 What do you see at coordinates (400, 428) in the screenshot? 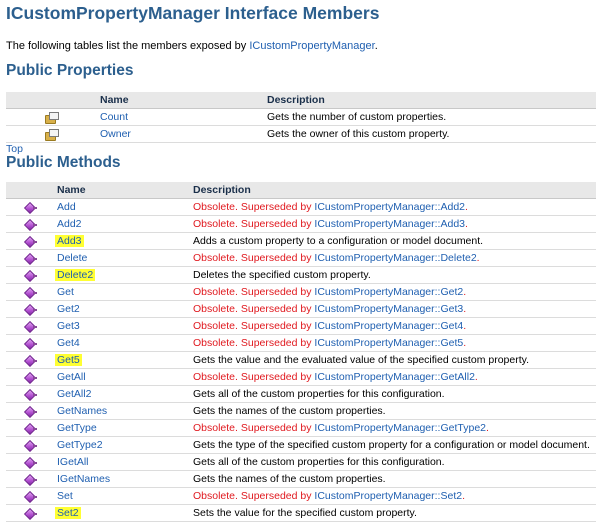
I see `superseded-by-link: ICustomPropertyManager::GetType2` at bounding box center [400, 428].